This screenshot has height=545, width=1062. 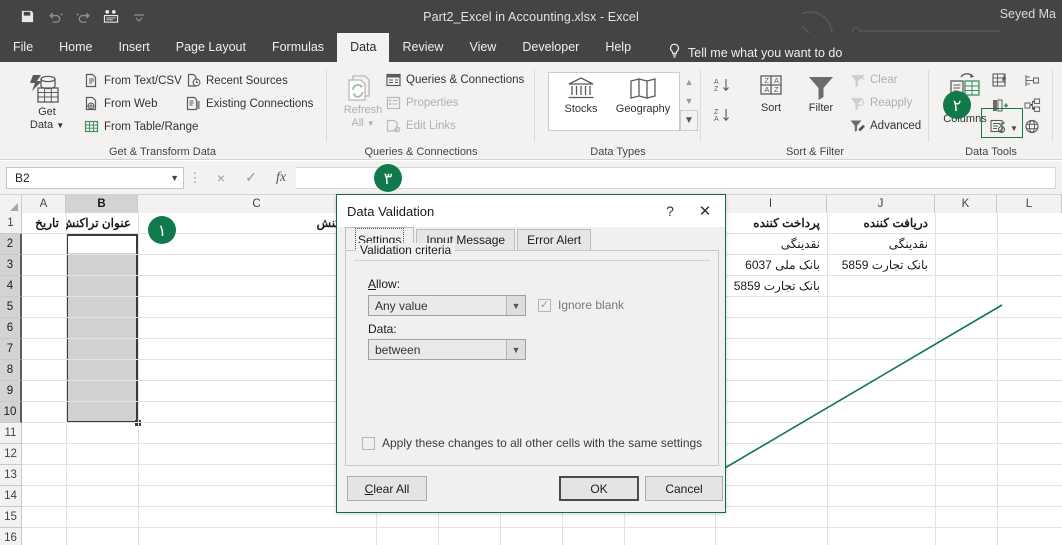 What do you see at coordinates (447, 349) in the screenshot?
I see `data-combobox: between ▼` at bounding box center [447, 349].